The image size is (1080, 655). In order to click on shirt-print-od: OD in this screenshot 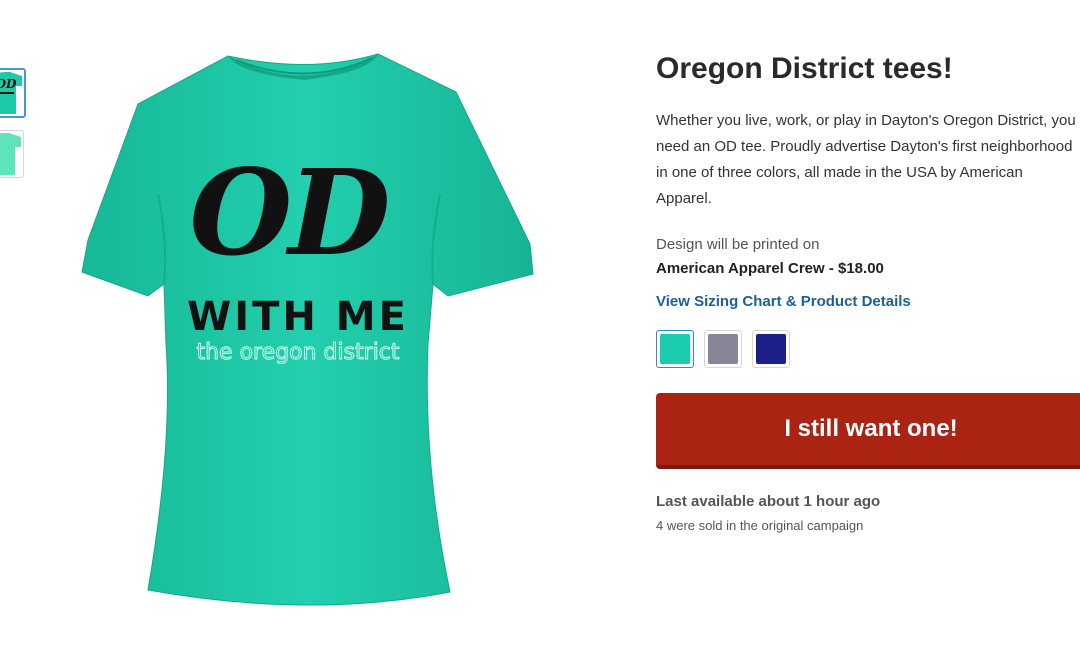, I will do `click(289, 212)`.